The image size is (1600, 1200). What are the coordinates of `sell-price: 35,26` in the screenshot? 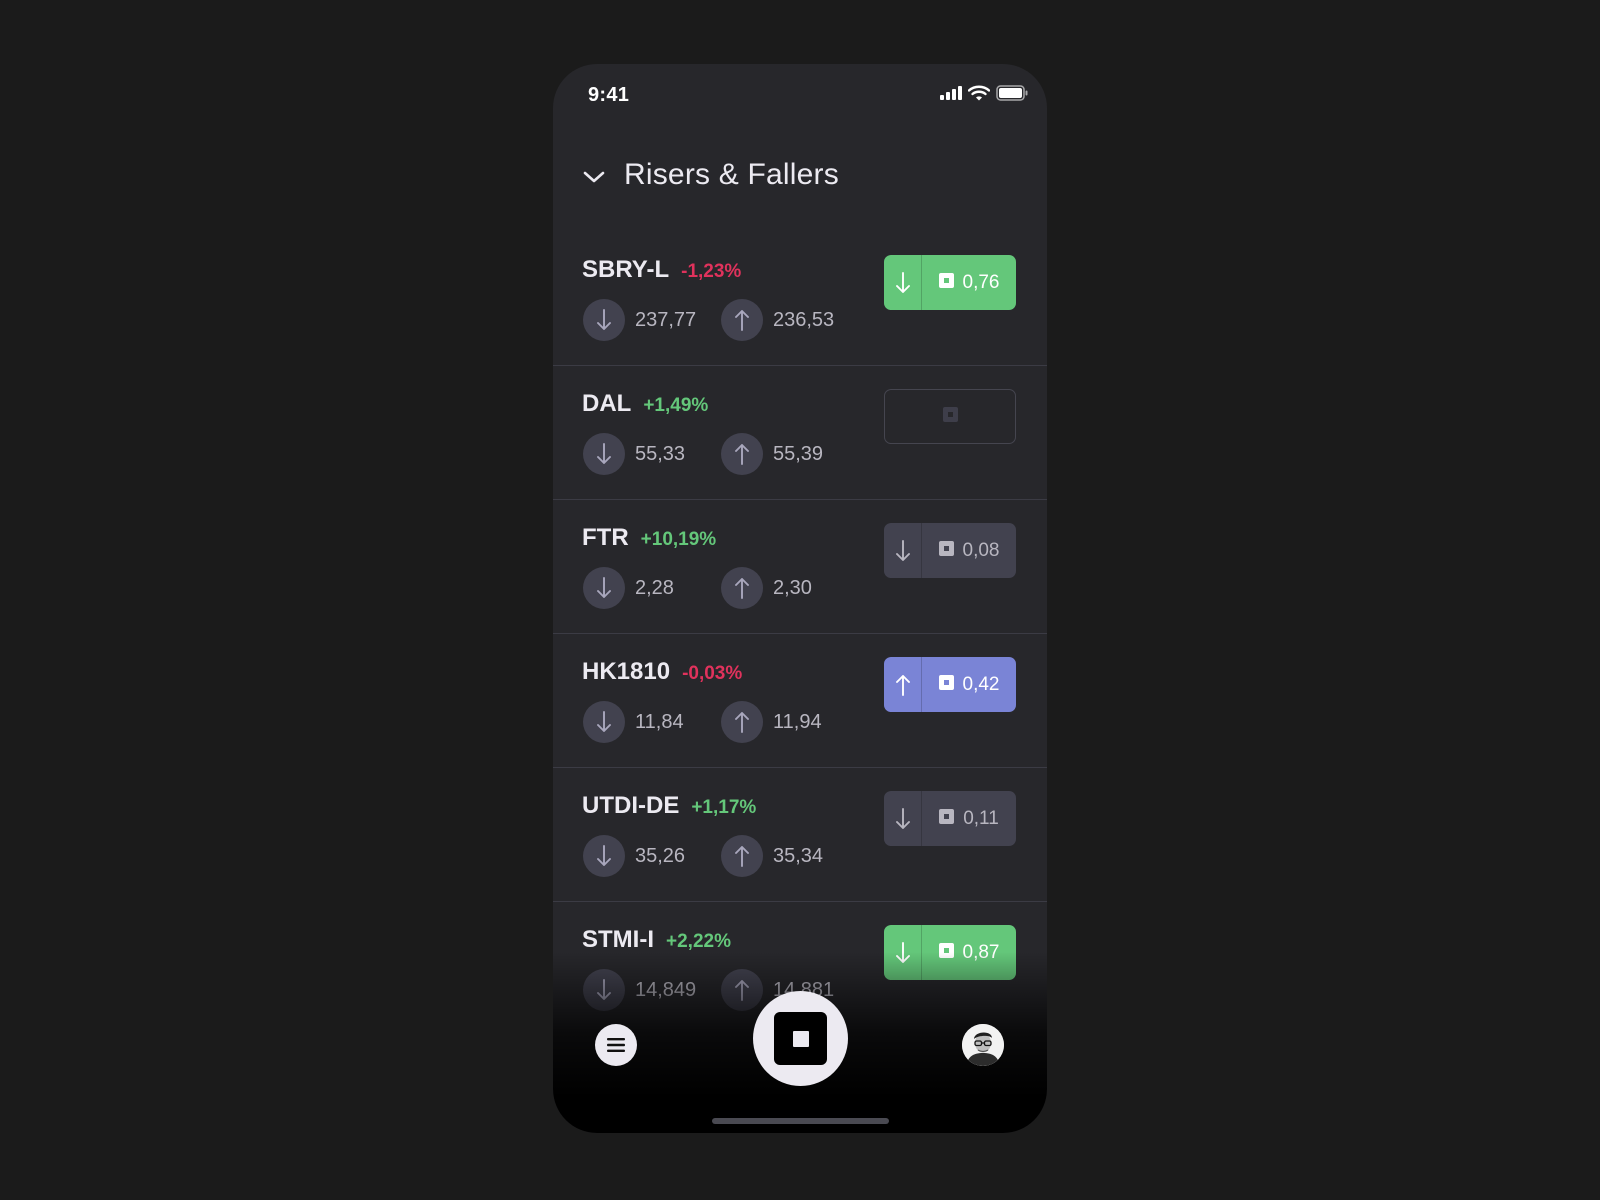 It's located at (634, 856).